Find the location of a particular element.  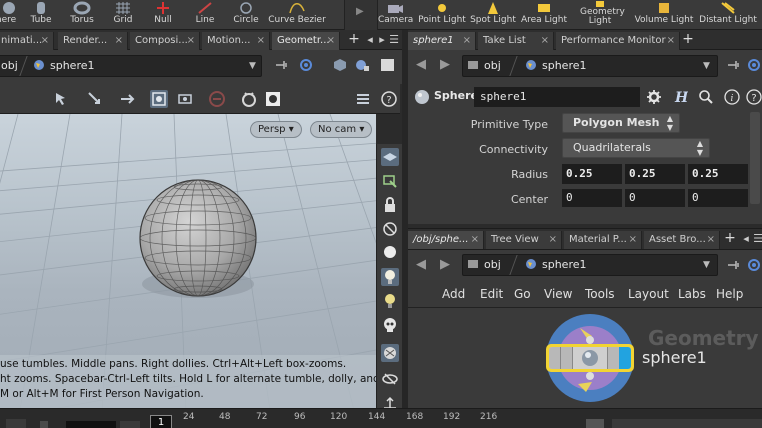

menu-add: Add is located at coordinates (453, 294).